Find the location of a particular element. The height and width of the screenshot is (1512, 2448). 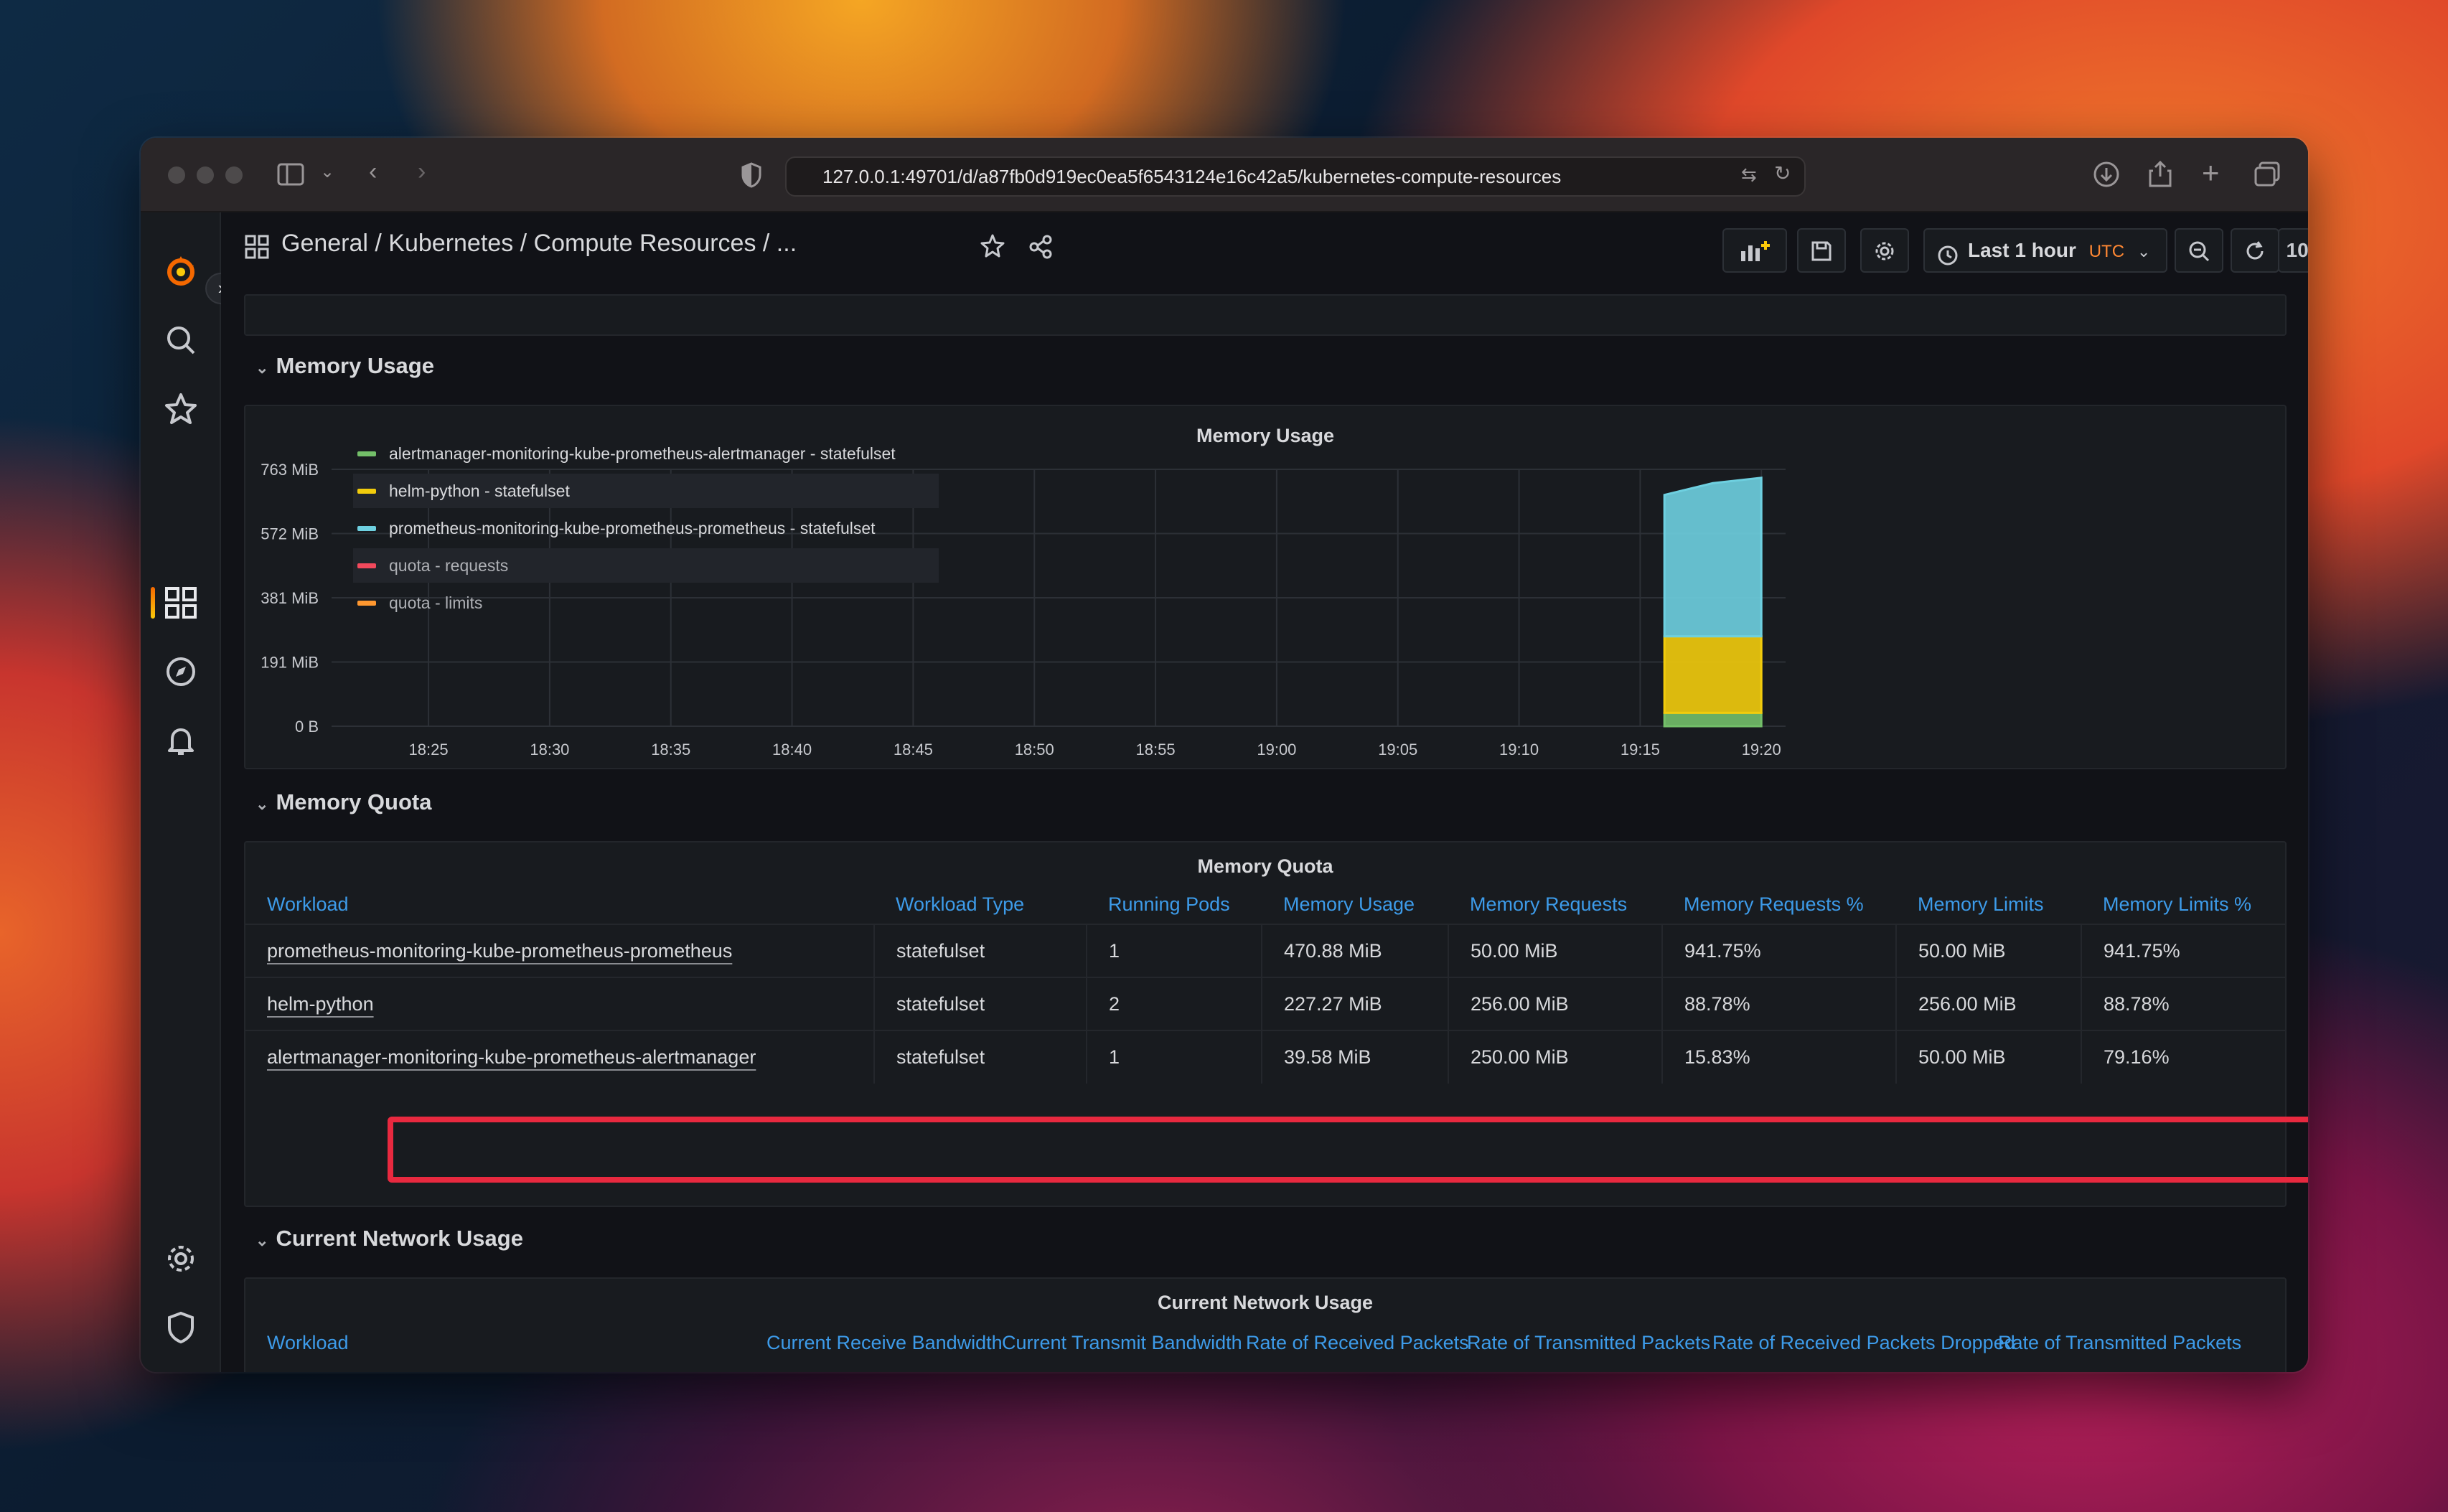

dashboard-grid-icon is located at coordinates (257, 248).